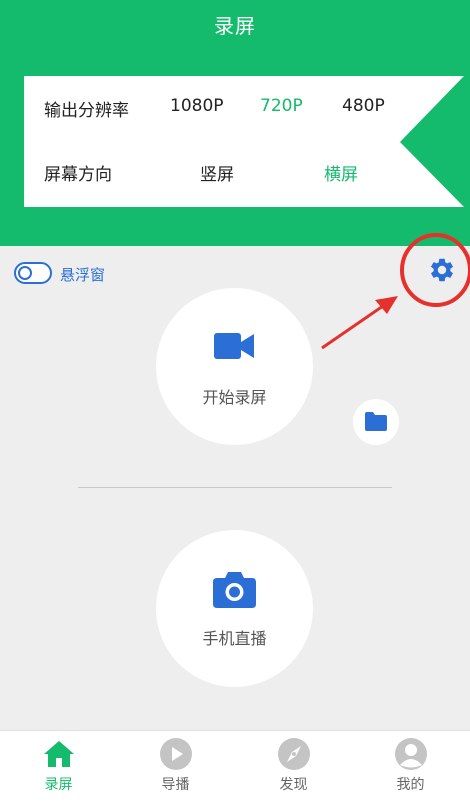  I want to click on folder-icon, so click(376, 421).